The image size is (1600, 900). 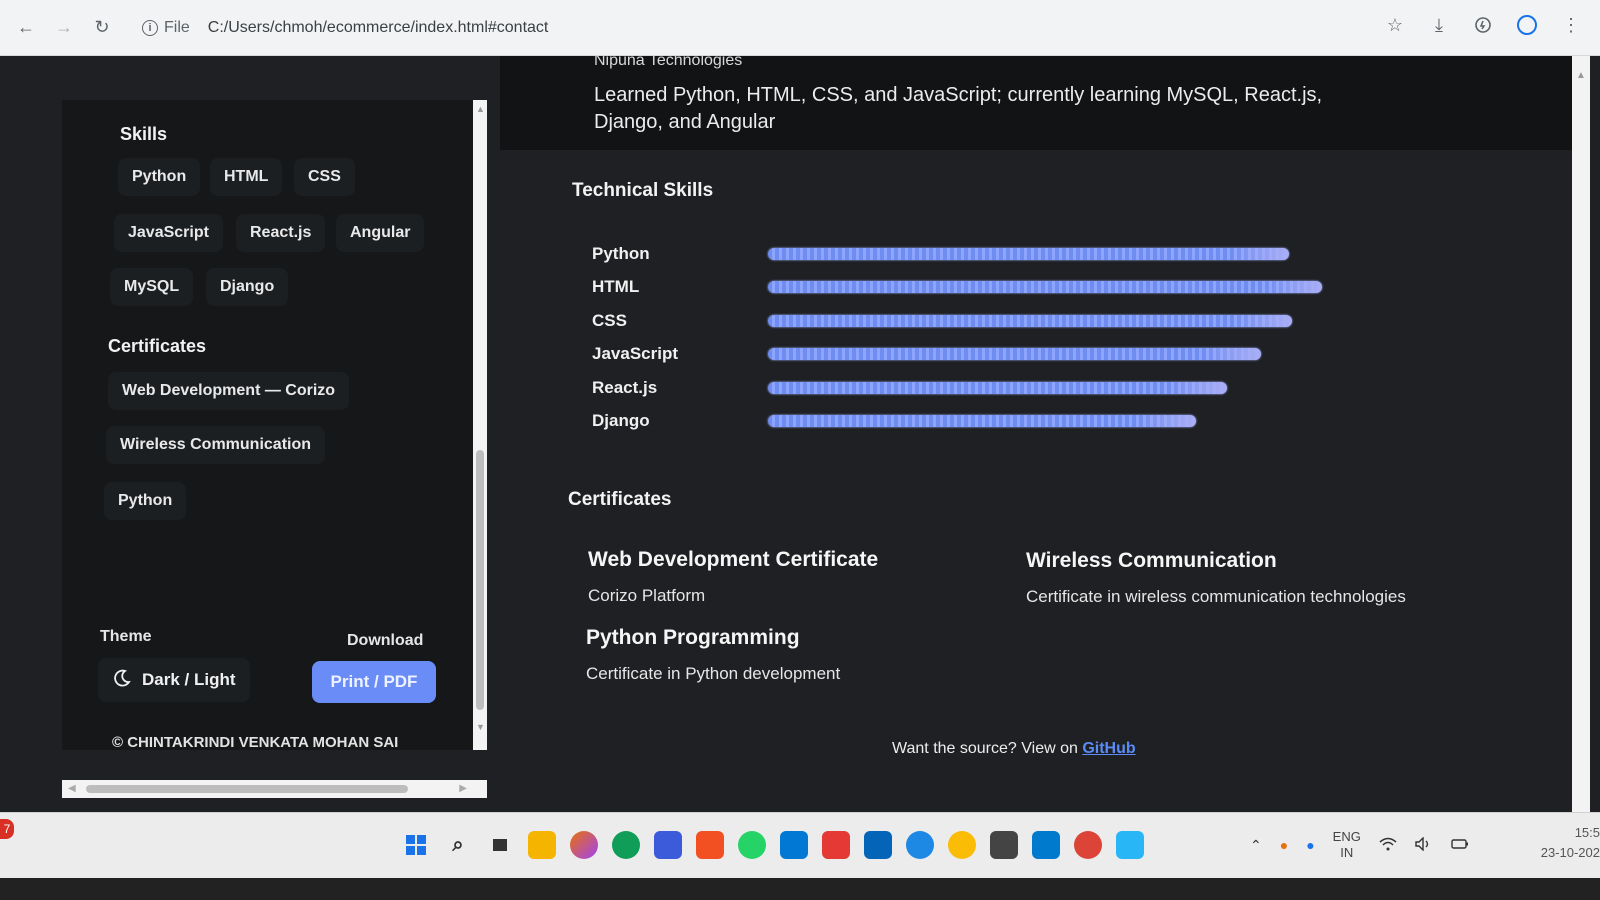 What do you see at coordinates (374, 682) in the screenshot?
I see `print-pdf-button: Print / PDF` at bounding box center [374, 682].